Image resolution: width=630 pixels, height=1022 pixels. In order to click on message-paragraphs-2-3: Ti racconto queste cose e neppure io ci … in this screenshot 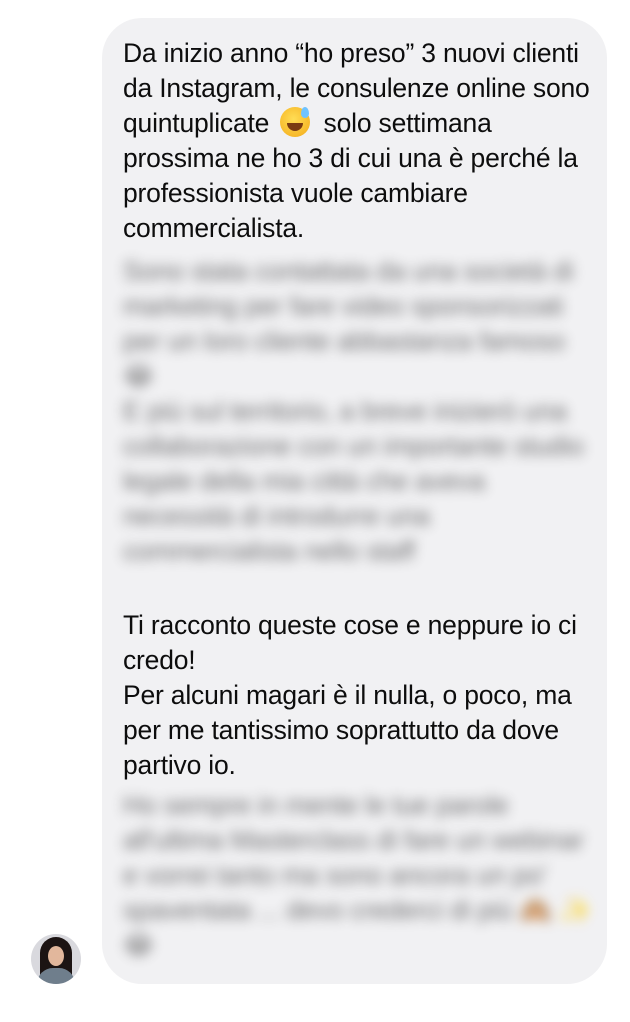, I will do `click(358, 695)`.